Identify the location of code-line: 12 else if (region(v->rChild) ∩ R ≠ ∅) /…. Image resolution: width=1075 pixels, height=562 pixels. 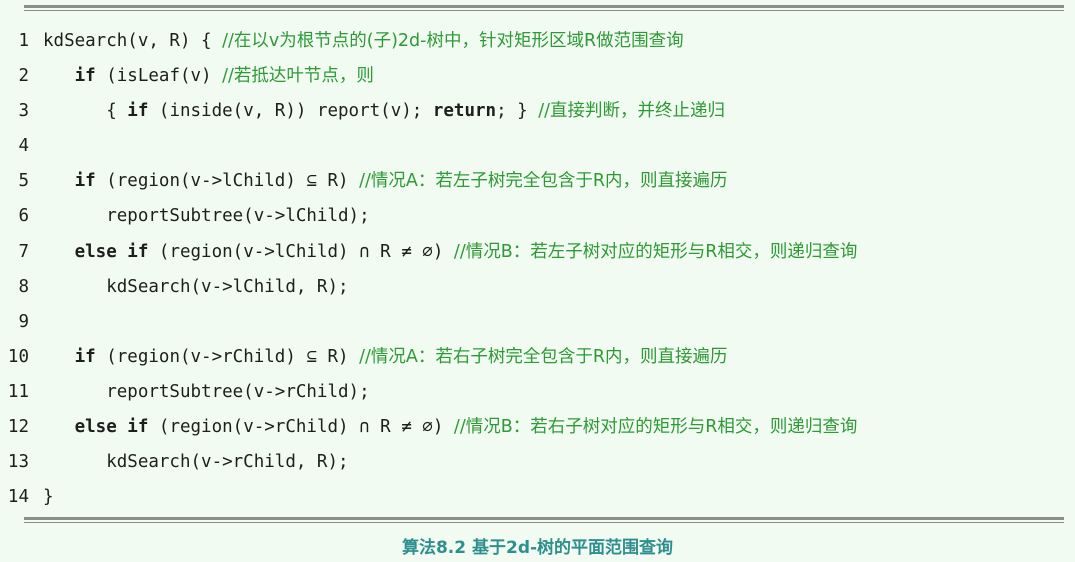
(537, 427).